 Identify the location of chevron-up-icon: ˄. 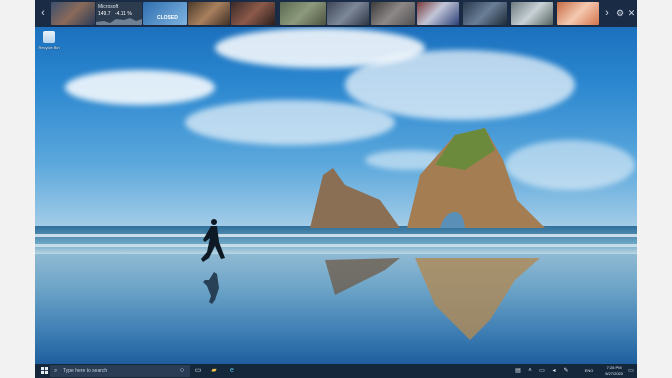
(530, 371).